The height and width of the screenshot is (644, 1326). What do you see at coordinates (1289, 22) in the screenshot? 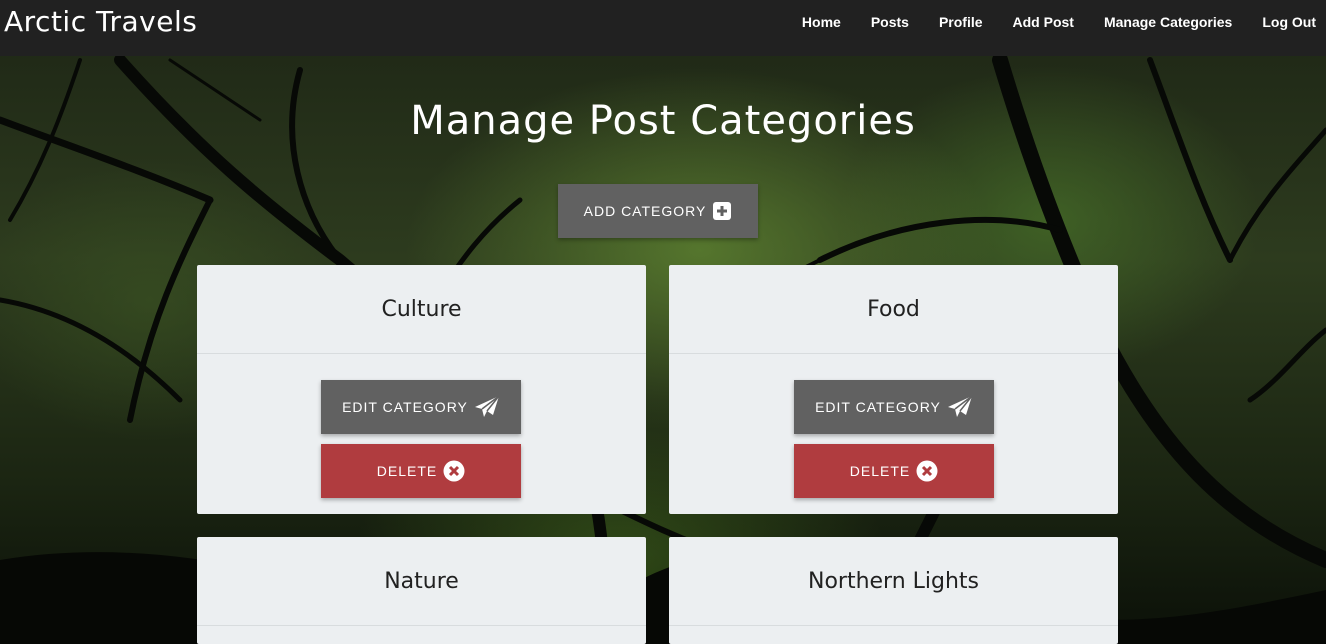
I see `nav-link-log-out: Log Out` at bounding box center [1289, 22].